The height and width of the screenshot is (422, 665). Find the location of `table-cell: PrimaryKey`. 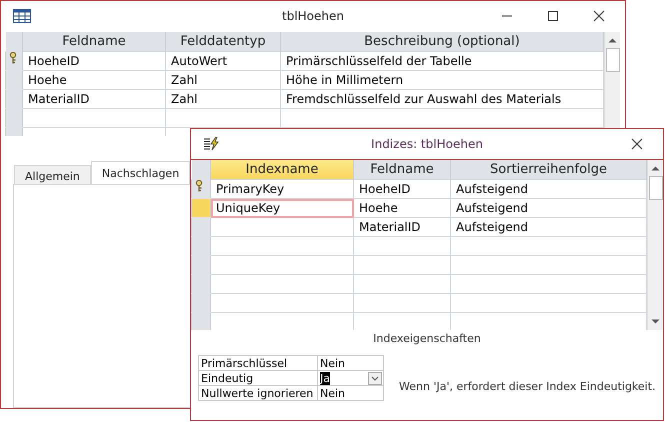

table-cell: PrimaryKey is located at coordinates (282, 189).